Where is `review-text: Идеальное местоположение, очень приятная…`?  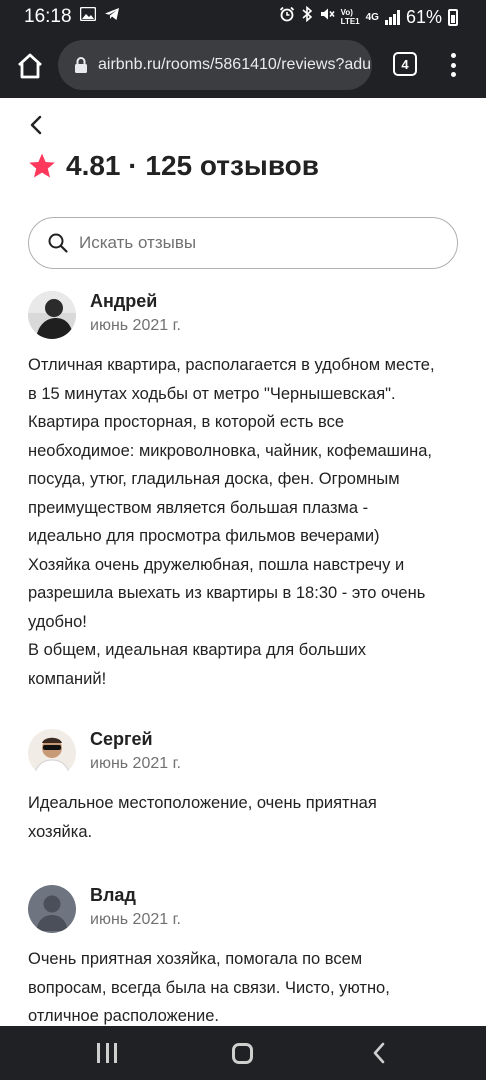
review-text: Идеальное местоположение, очень приятная… is located at coordinates (202, 817).